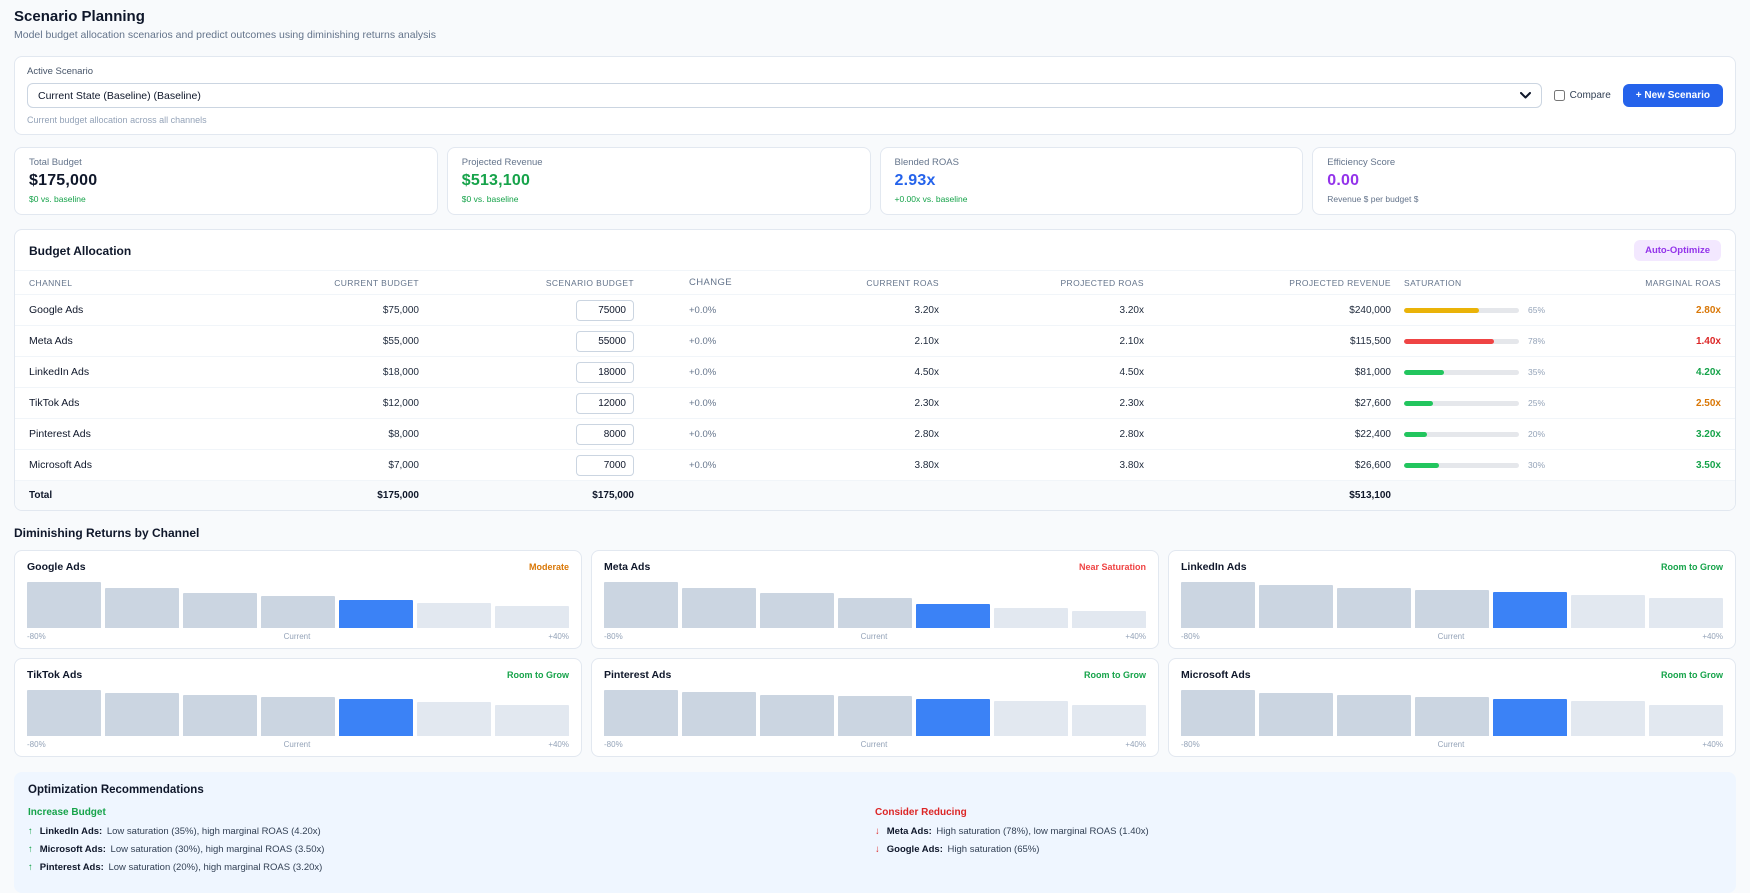 The width and height of the screenshot is (1750, 893). What do you see at coordinates (1131, 434) in the screenshot?
I see `projected-roas-value: 2.80x` at bounding box center [1131, 434].